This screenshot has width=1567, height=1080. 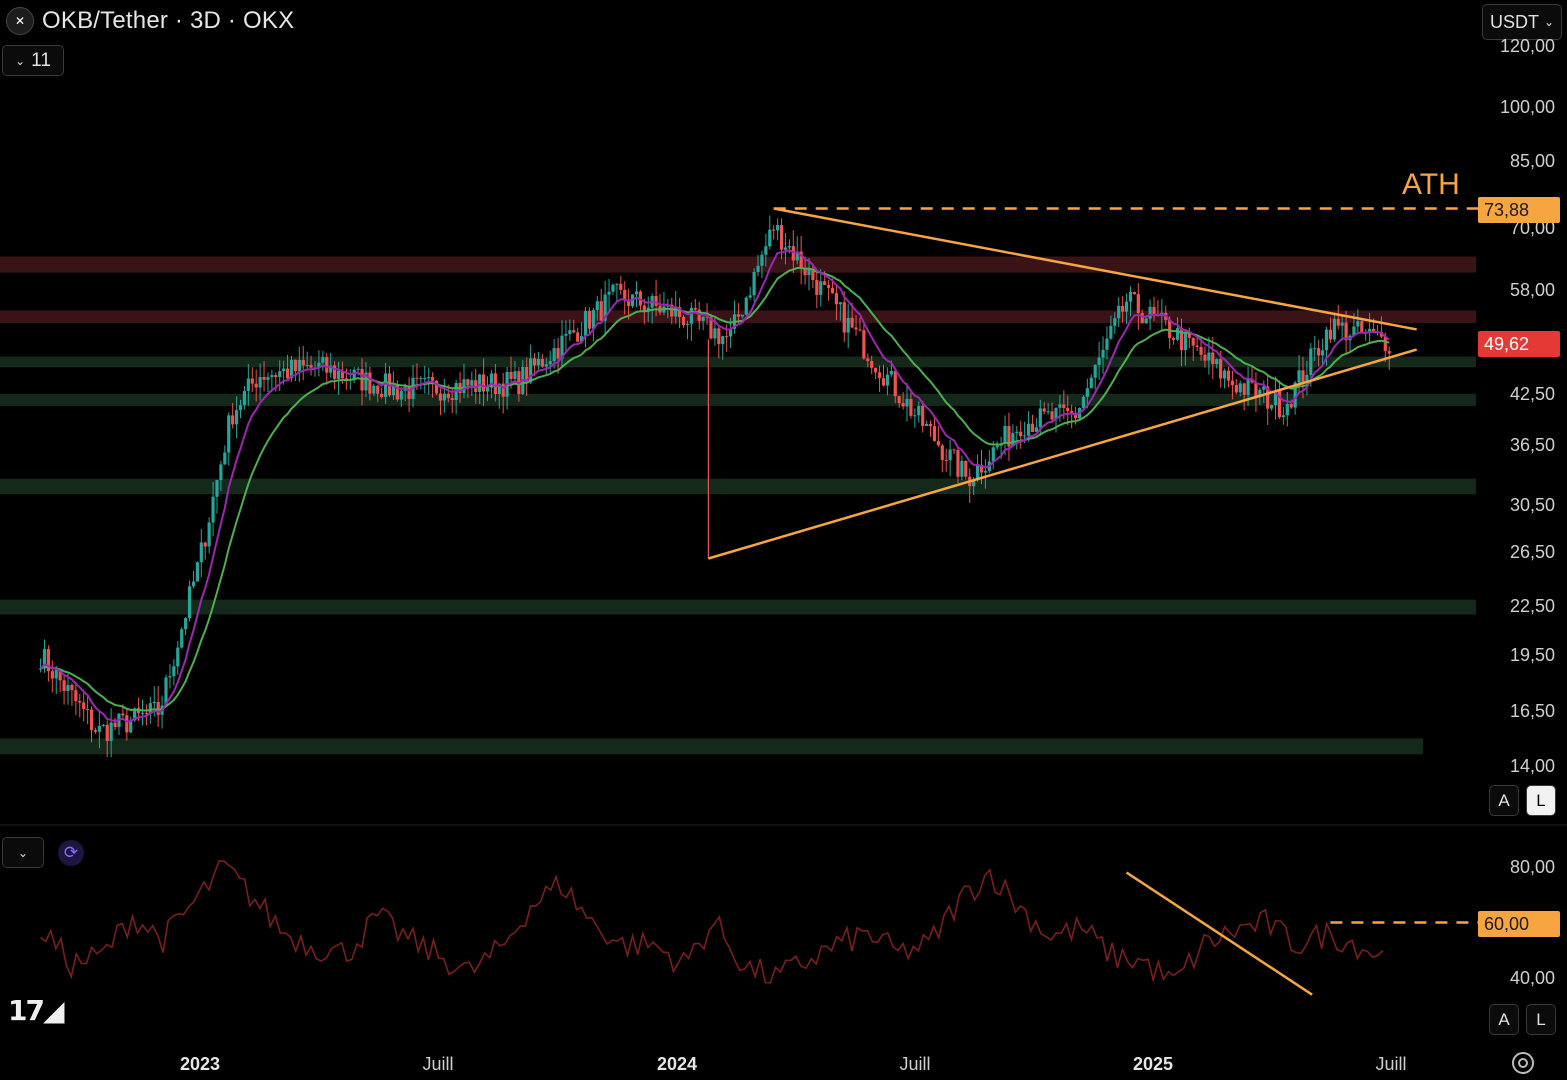 I want to click on price-tick-14: 14,00, so click(x=1532, y=766).